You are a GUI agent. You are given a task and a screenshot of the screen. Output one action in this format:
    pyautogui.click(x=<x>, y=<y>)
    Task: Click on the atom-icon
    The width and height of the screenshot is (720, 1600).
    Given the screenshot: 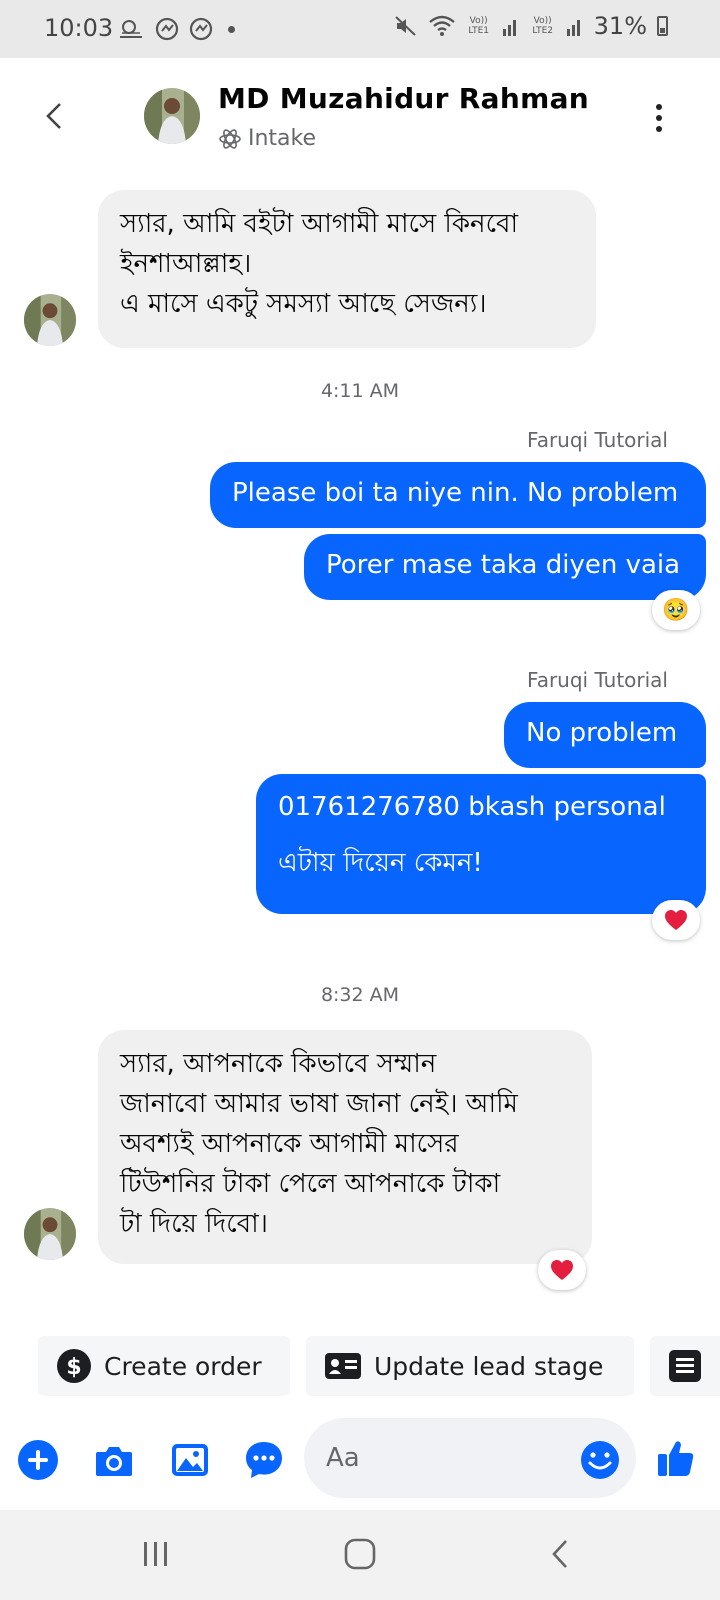 What is the action you would take?
    pyautogui.click(x=230, y=138)
    